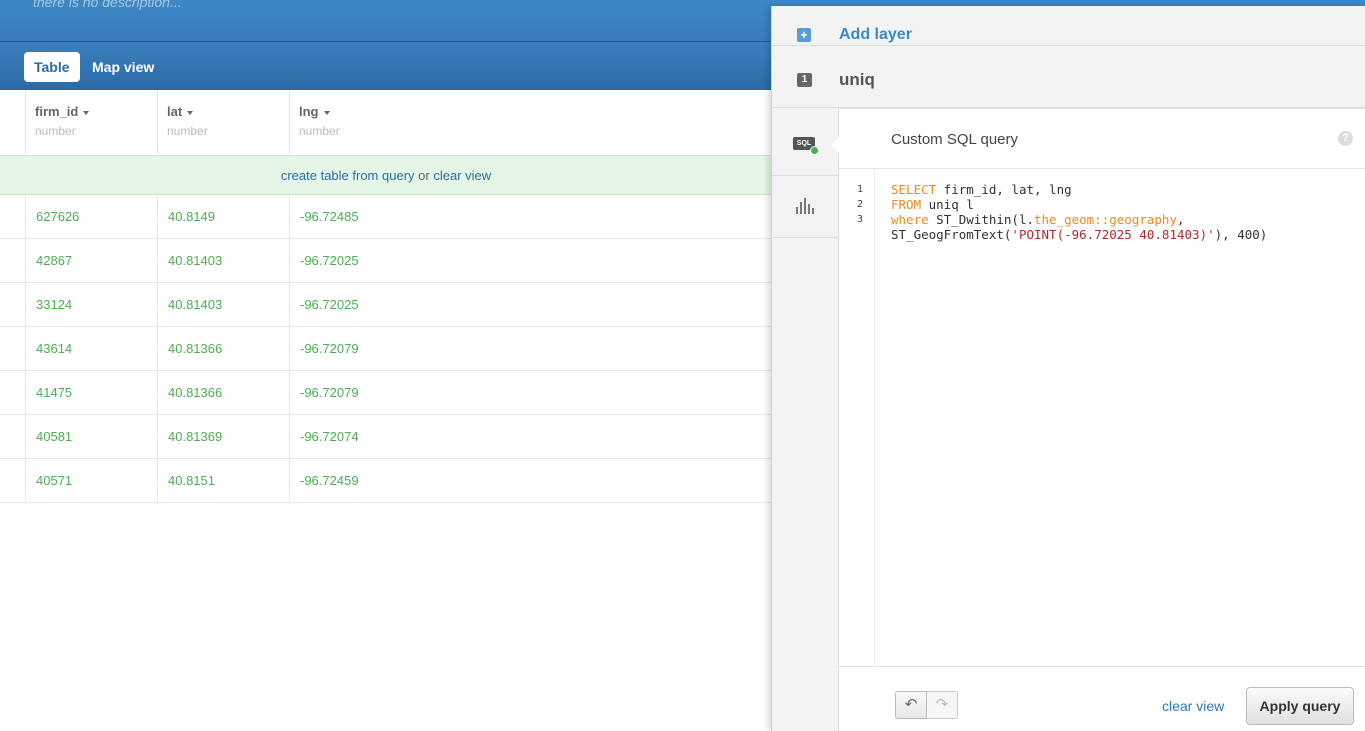 This screenshot has width=1365, height=731. I want to click on table-row: 43614 40.81366 -96.72079, so click(386, 349).